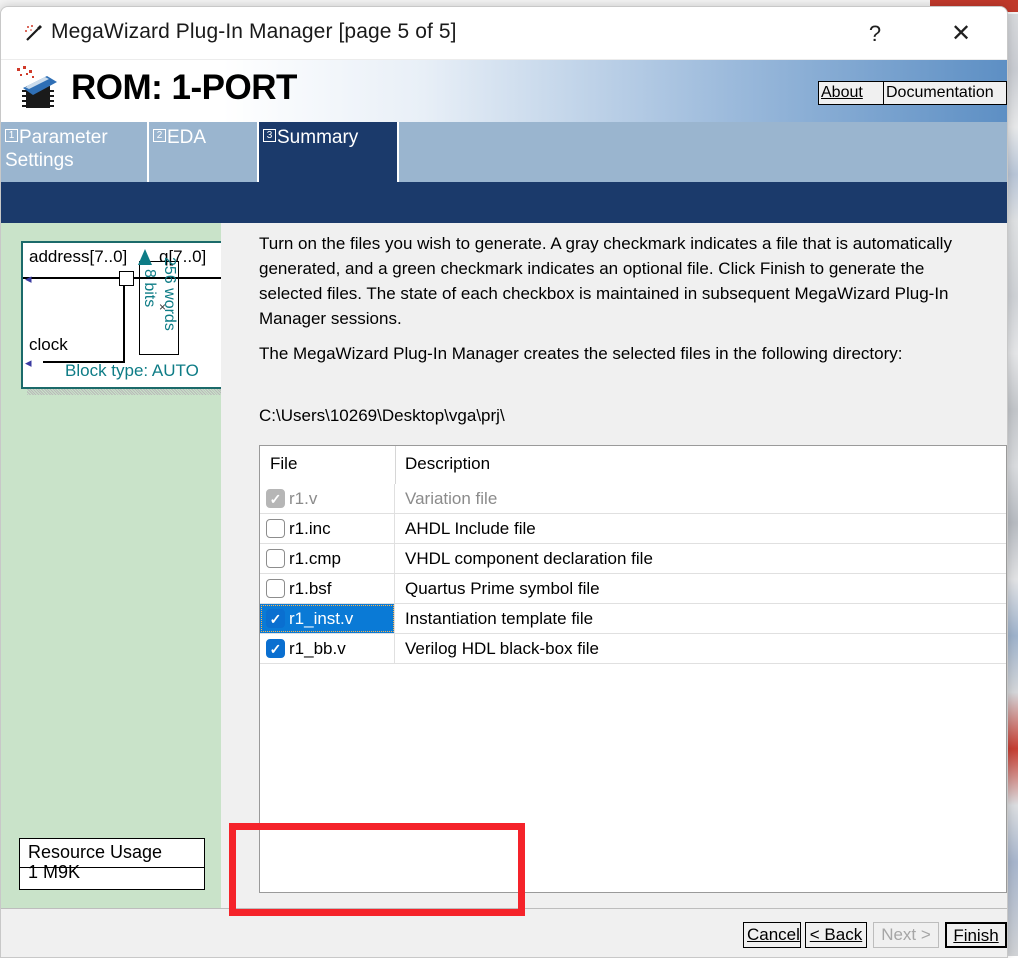  What do you see at coordinates (112, 864) in the screenshot?
I see `resource-usage-box: Resource Usage 1 M9K` at bounding box center [112, 864].